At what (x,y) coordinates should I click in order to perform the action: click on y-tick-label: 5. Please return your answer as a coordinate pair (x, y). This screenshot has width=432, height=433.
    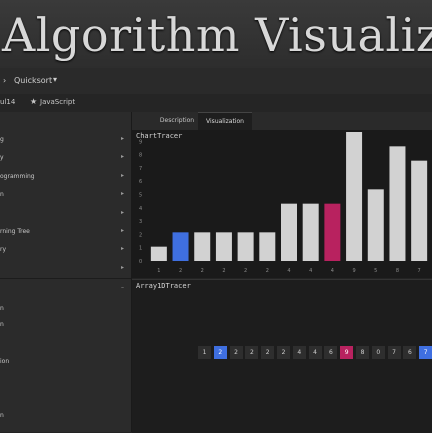
    Looking at the image, I should click on (140, 196).